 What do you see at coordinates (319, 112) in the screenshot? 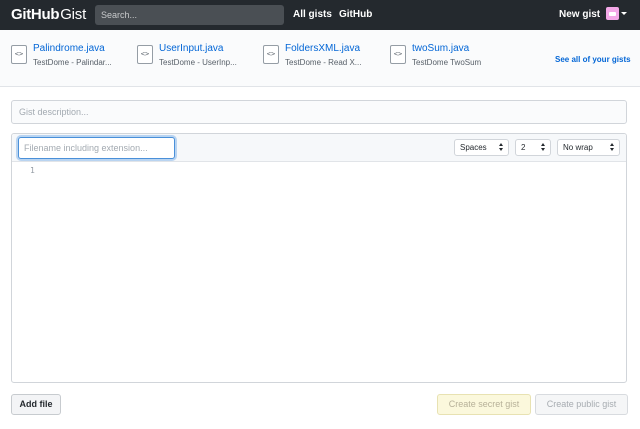
I see `gist-description-input` at bounding box center [319, 112].